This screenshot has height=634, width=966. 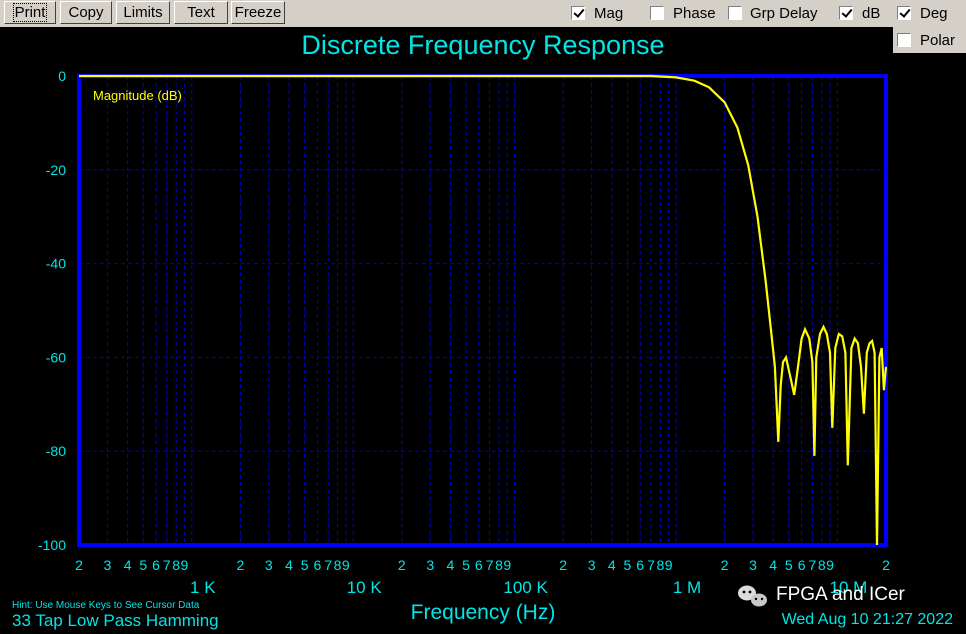 I want to click on watermark-text: FPGA and ICer, so click(x=841, y=594).